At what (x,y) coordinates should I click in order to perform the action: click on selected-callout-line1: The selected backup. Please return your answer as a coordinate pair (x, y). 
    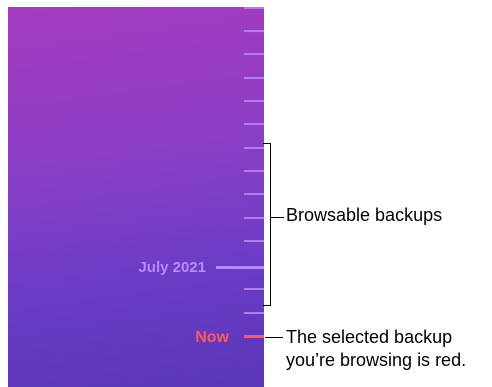
    Looking at the image, I should click on (369, 337).